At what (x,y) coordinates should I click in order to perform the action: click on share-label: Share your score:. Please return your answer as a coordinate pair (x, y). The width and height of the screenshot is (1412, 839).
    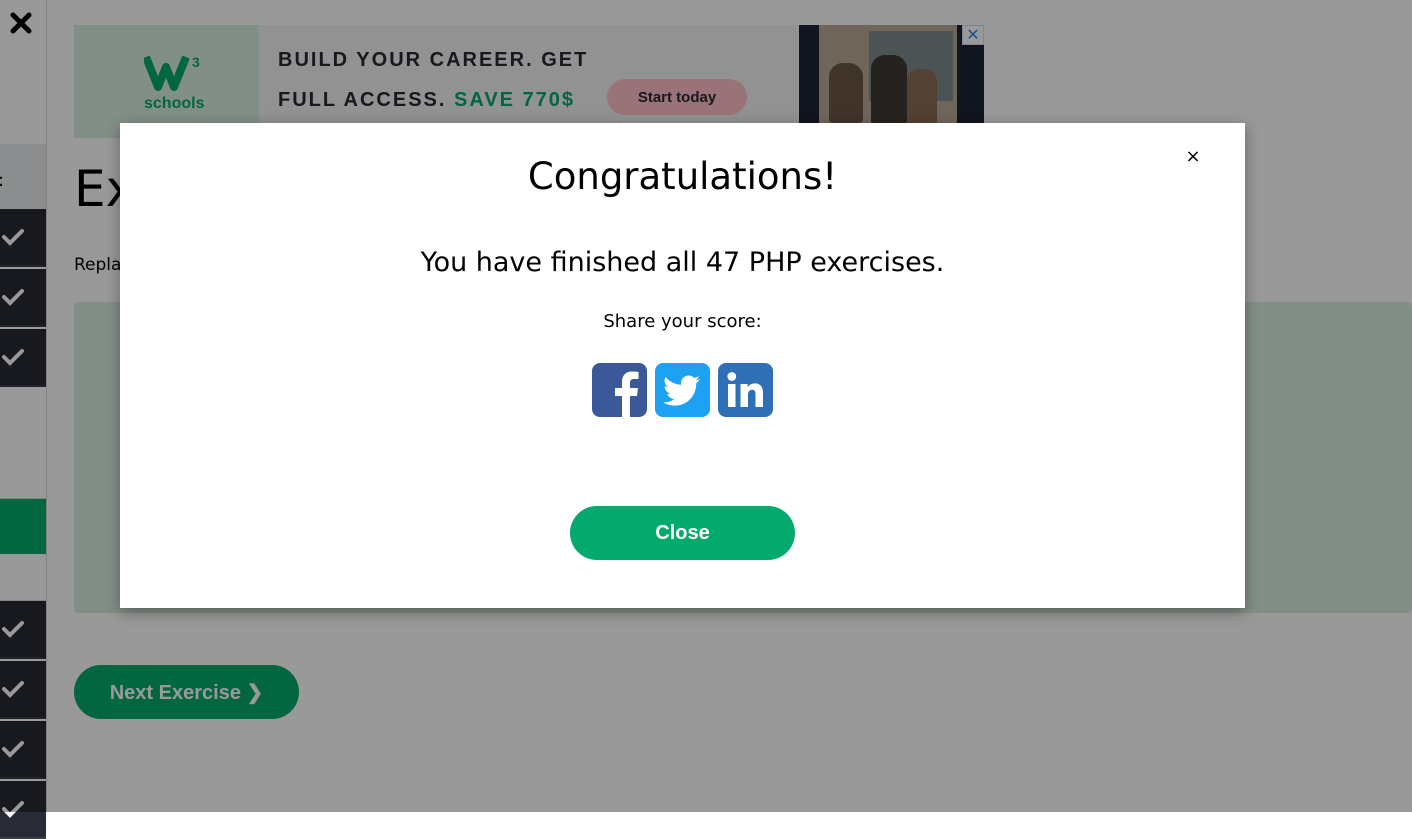
    Looking at the image, I should click on (682, 321).